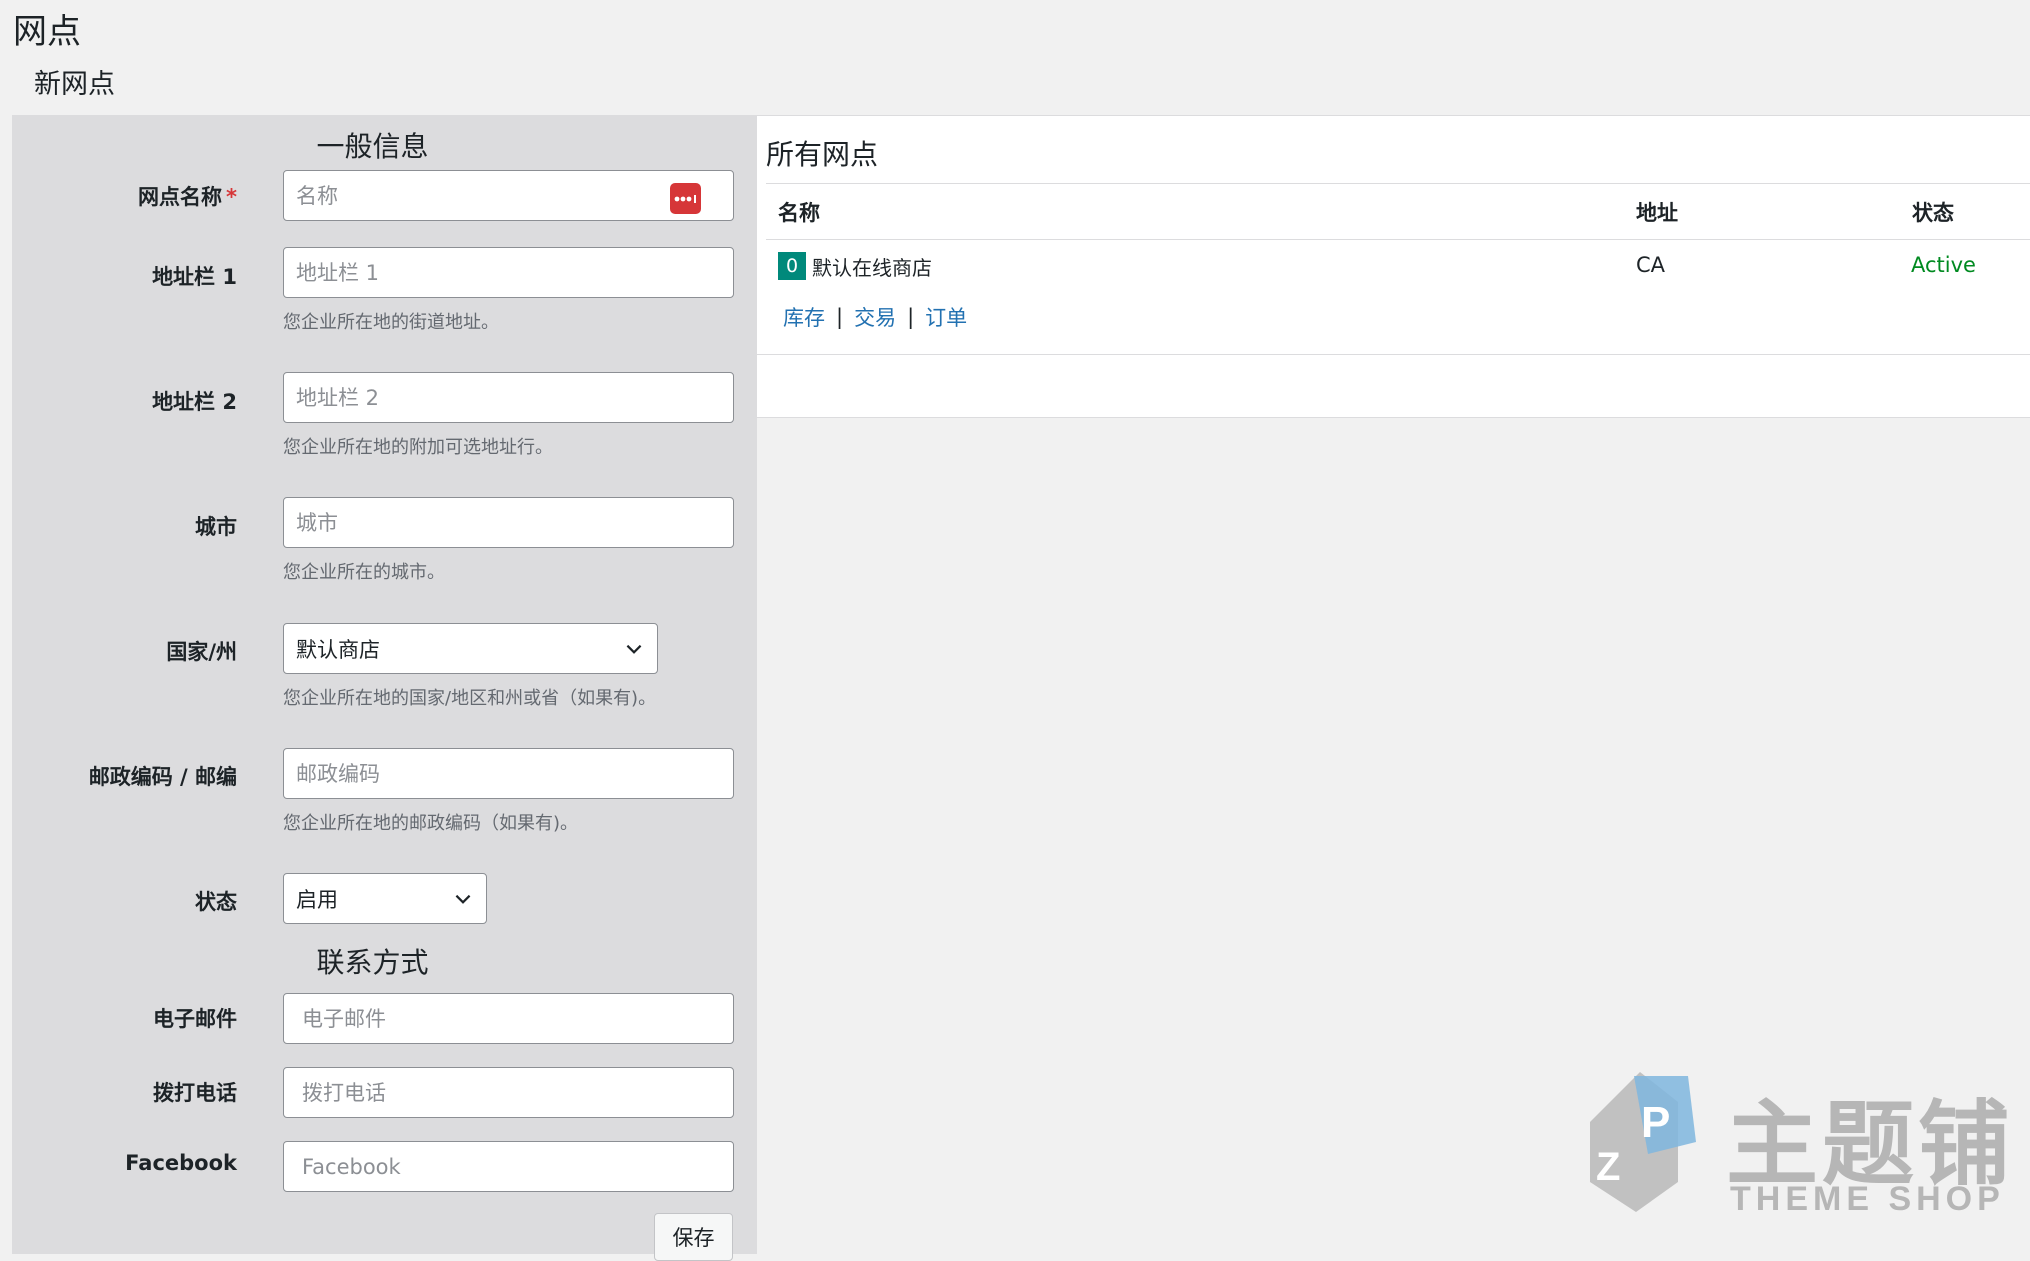 Image resolution: width=2030 pixels, height=1261 pixels. I want to click on location-status: Active, so click(1943, 265).